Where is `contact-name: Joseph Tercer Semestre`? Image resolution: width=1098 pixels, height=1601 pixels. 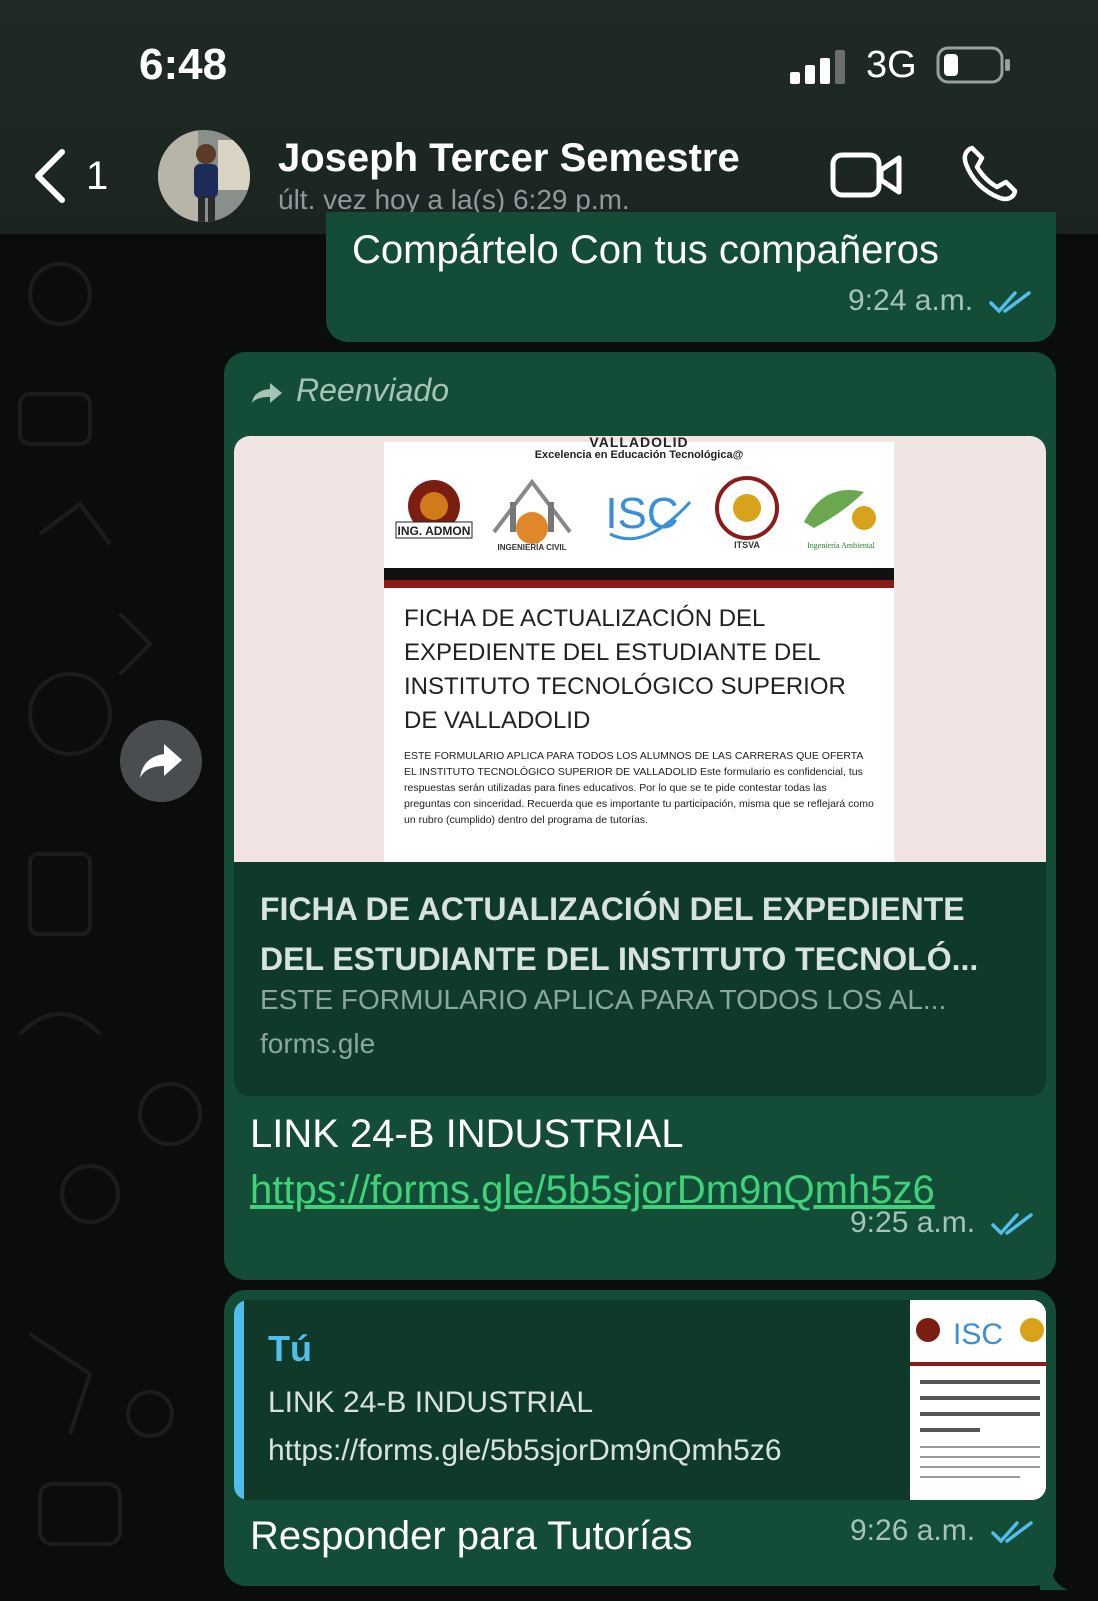 contact-name: Joseph Tercer Semestre is located at coordinates (509, 158).